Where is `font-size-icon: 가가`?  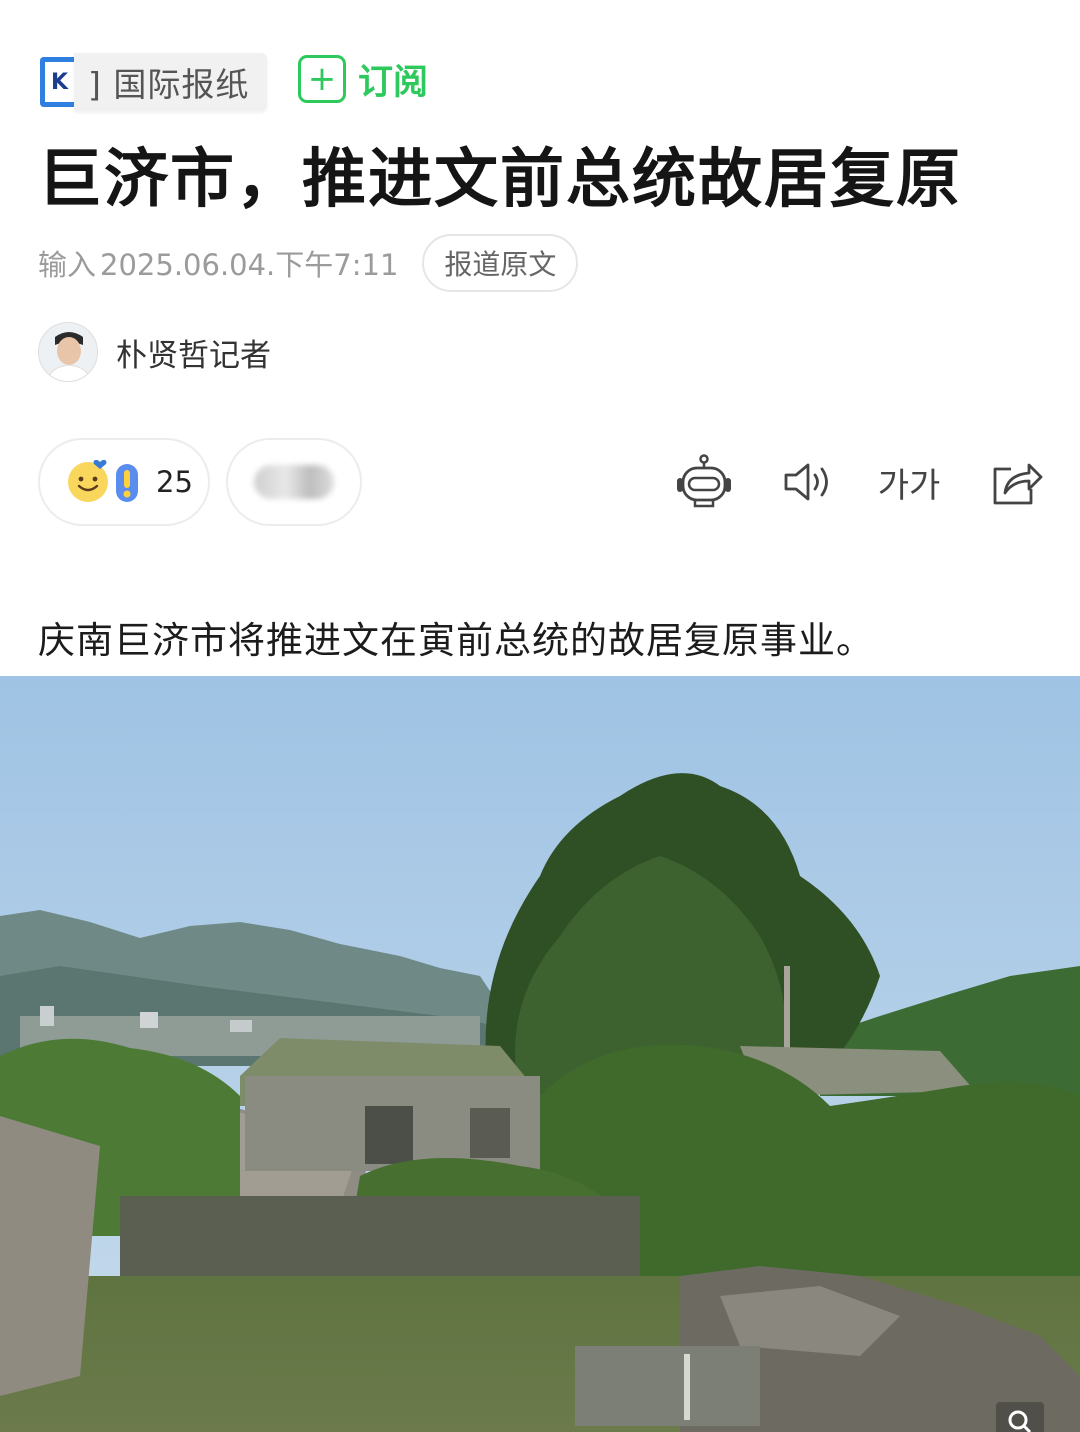
font-size-icon: 가가 is located at coordinates (909, 482).